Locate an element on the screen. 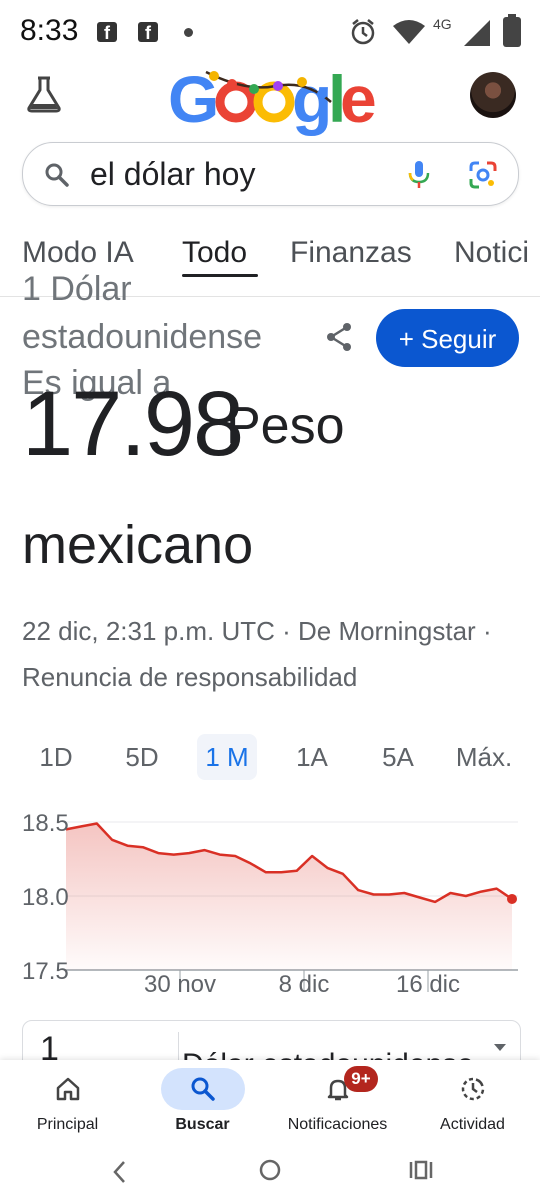  y-tick-label: 18.5 is located at coordinates (45, 823).